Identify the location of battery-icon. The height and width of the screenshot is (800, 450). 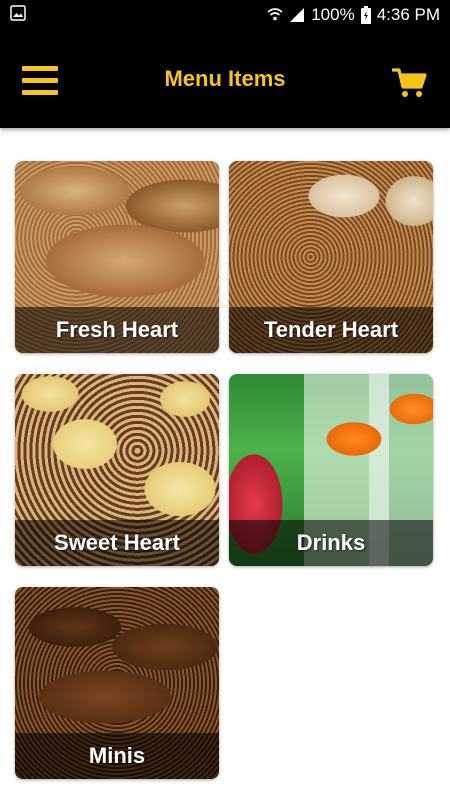
(365, 15).